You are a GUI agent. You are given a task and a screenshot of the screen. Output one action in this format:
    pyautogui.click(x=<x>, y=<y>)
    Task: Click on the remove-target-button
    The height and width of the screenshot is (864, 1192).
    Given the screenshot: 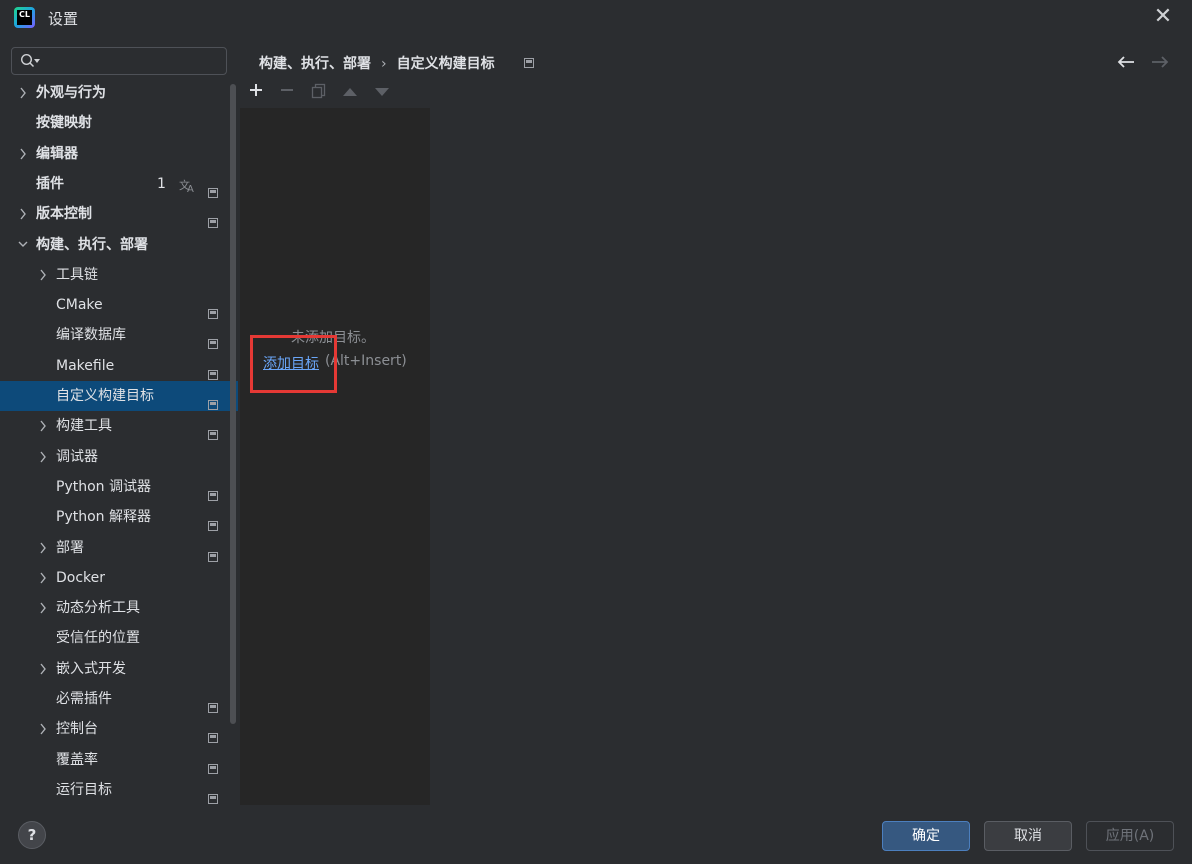 What is the action you would take?
    pyautogui.click(x=287, y=93)
    